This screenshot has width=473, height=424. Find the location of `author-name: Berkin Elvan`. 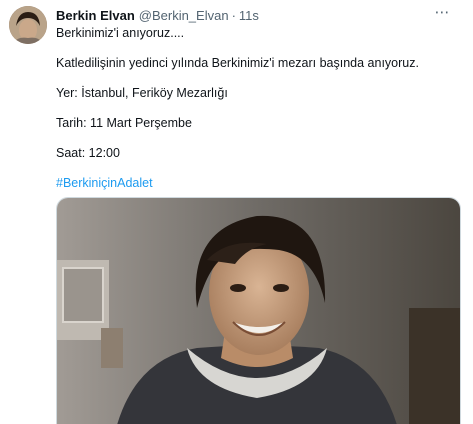

author-name: Berkin Elvan is located at coordinates (95, 15).